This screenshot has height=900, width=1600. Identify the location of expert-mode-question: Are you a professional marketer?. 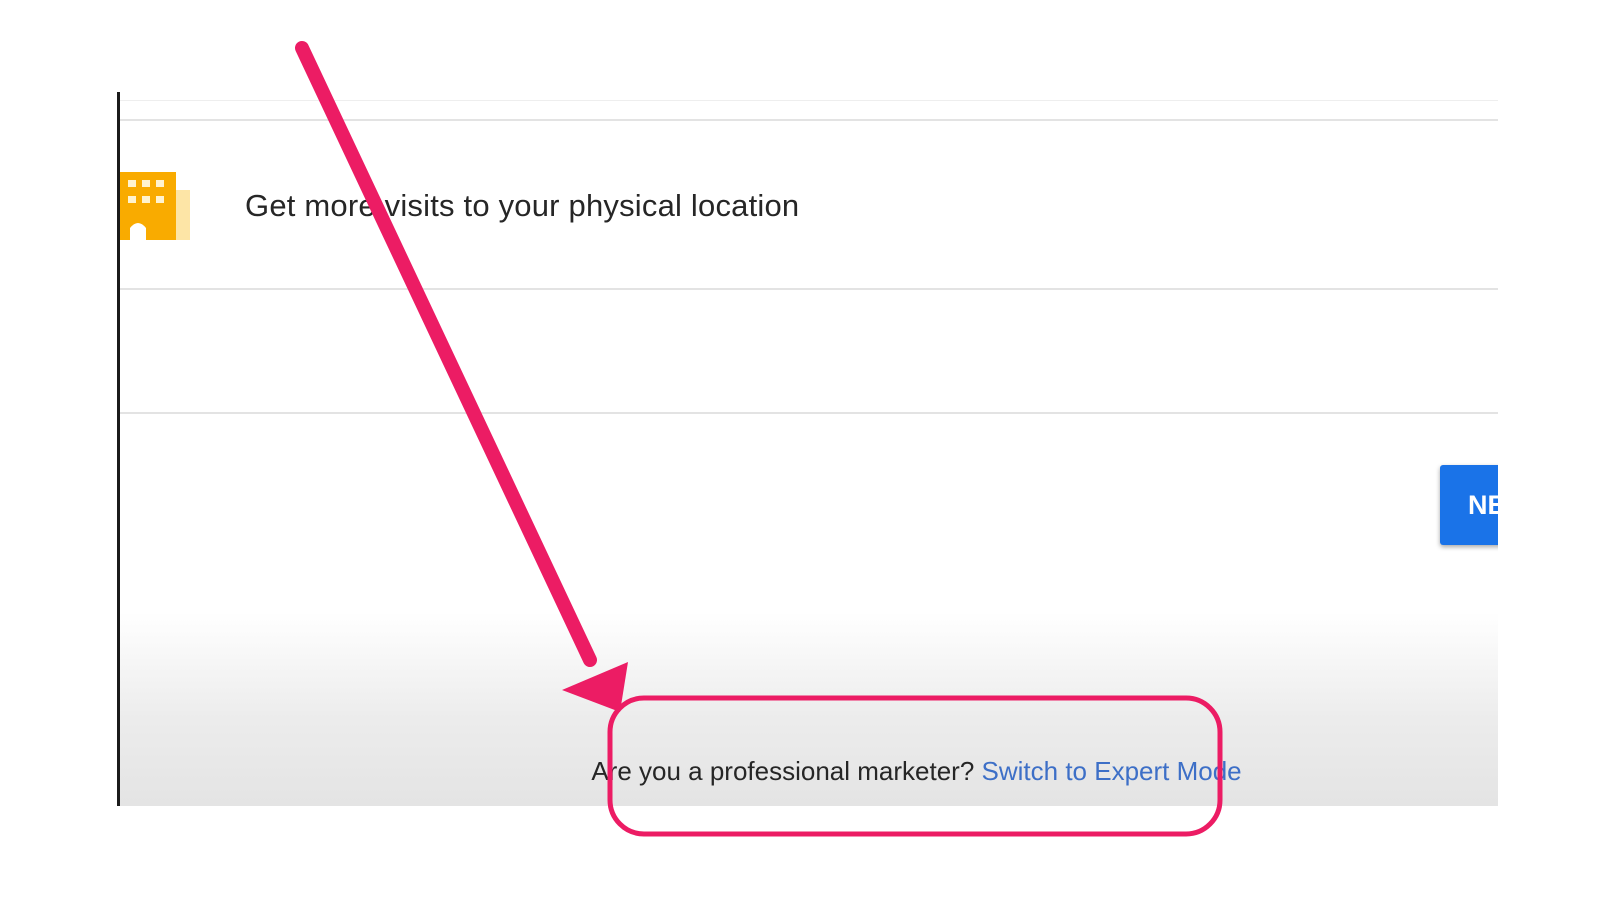
(783, 771).